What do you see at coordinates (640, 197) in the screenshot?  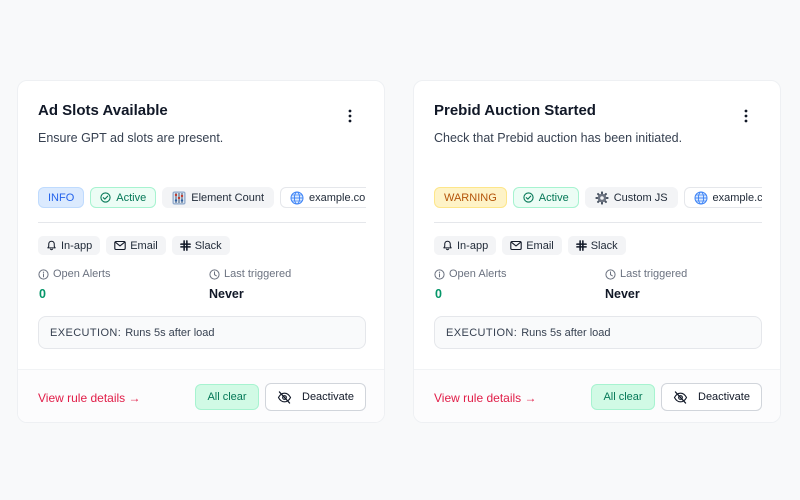 I see `rule-type-label: Custom JS` at bounding box center [640, 197].